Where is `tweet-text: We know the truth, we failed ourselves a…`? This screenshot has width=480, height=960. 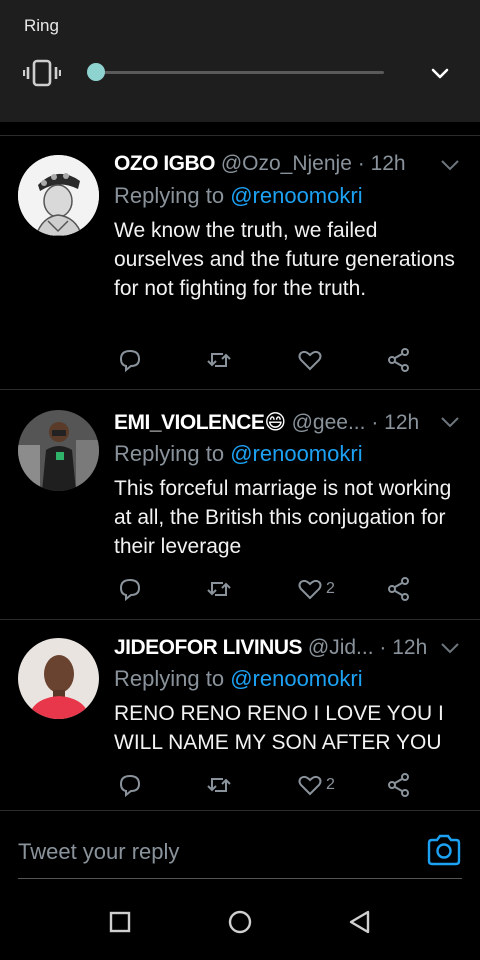 tweet-text: We know the truth, we failed ourselves a… is located at coordinates (284, 259).